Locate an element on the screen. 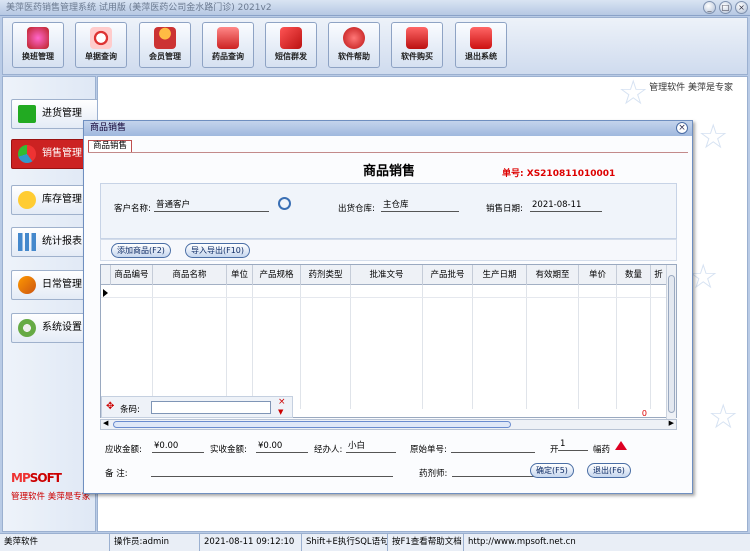 Image resolution: width=750 pixels, height=551 pixels. toolbar-drug-query-button: 药品查询 is located at coordinates (228, 45).